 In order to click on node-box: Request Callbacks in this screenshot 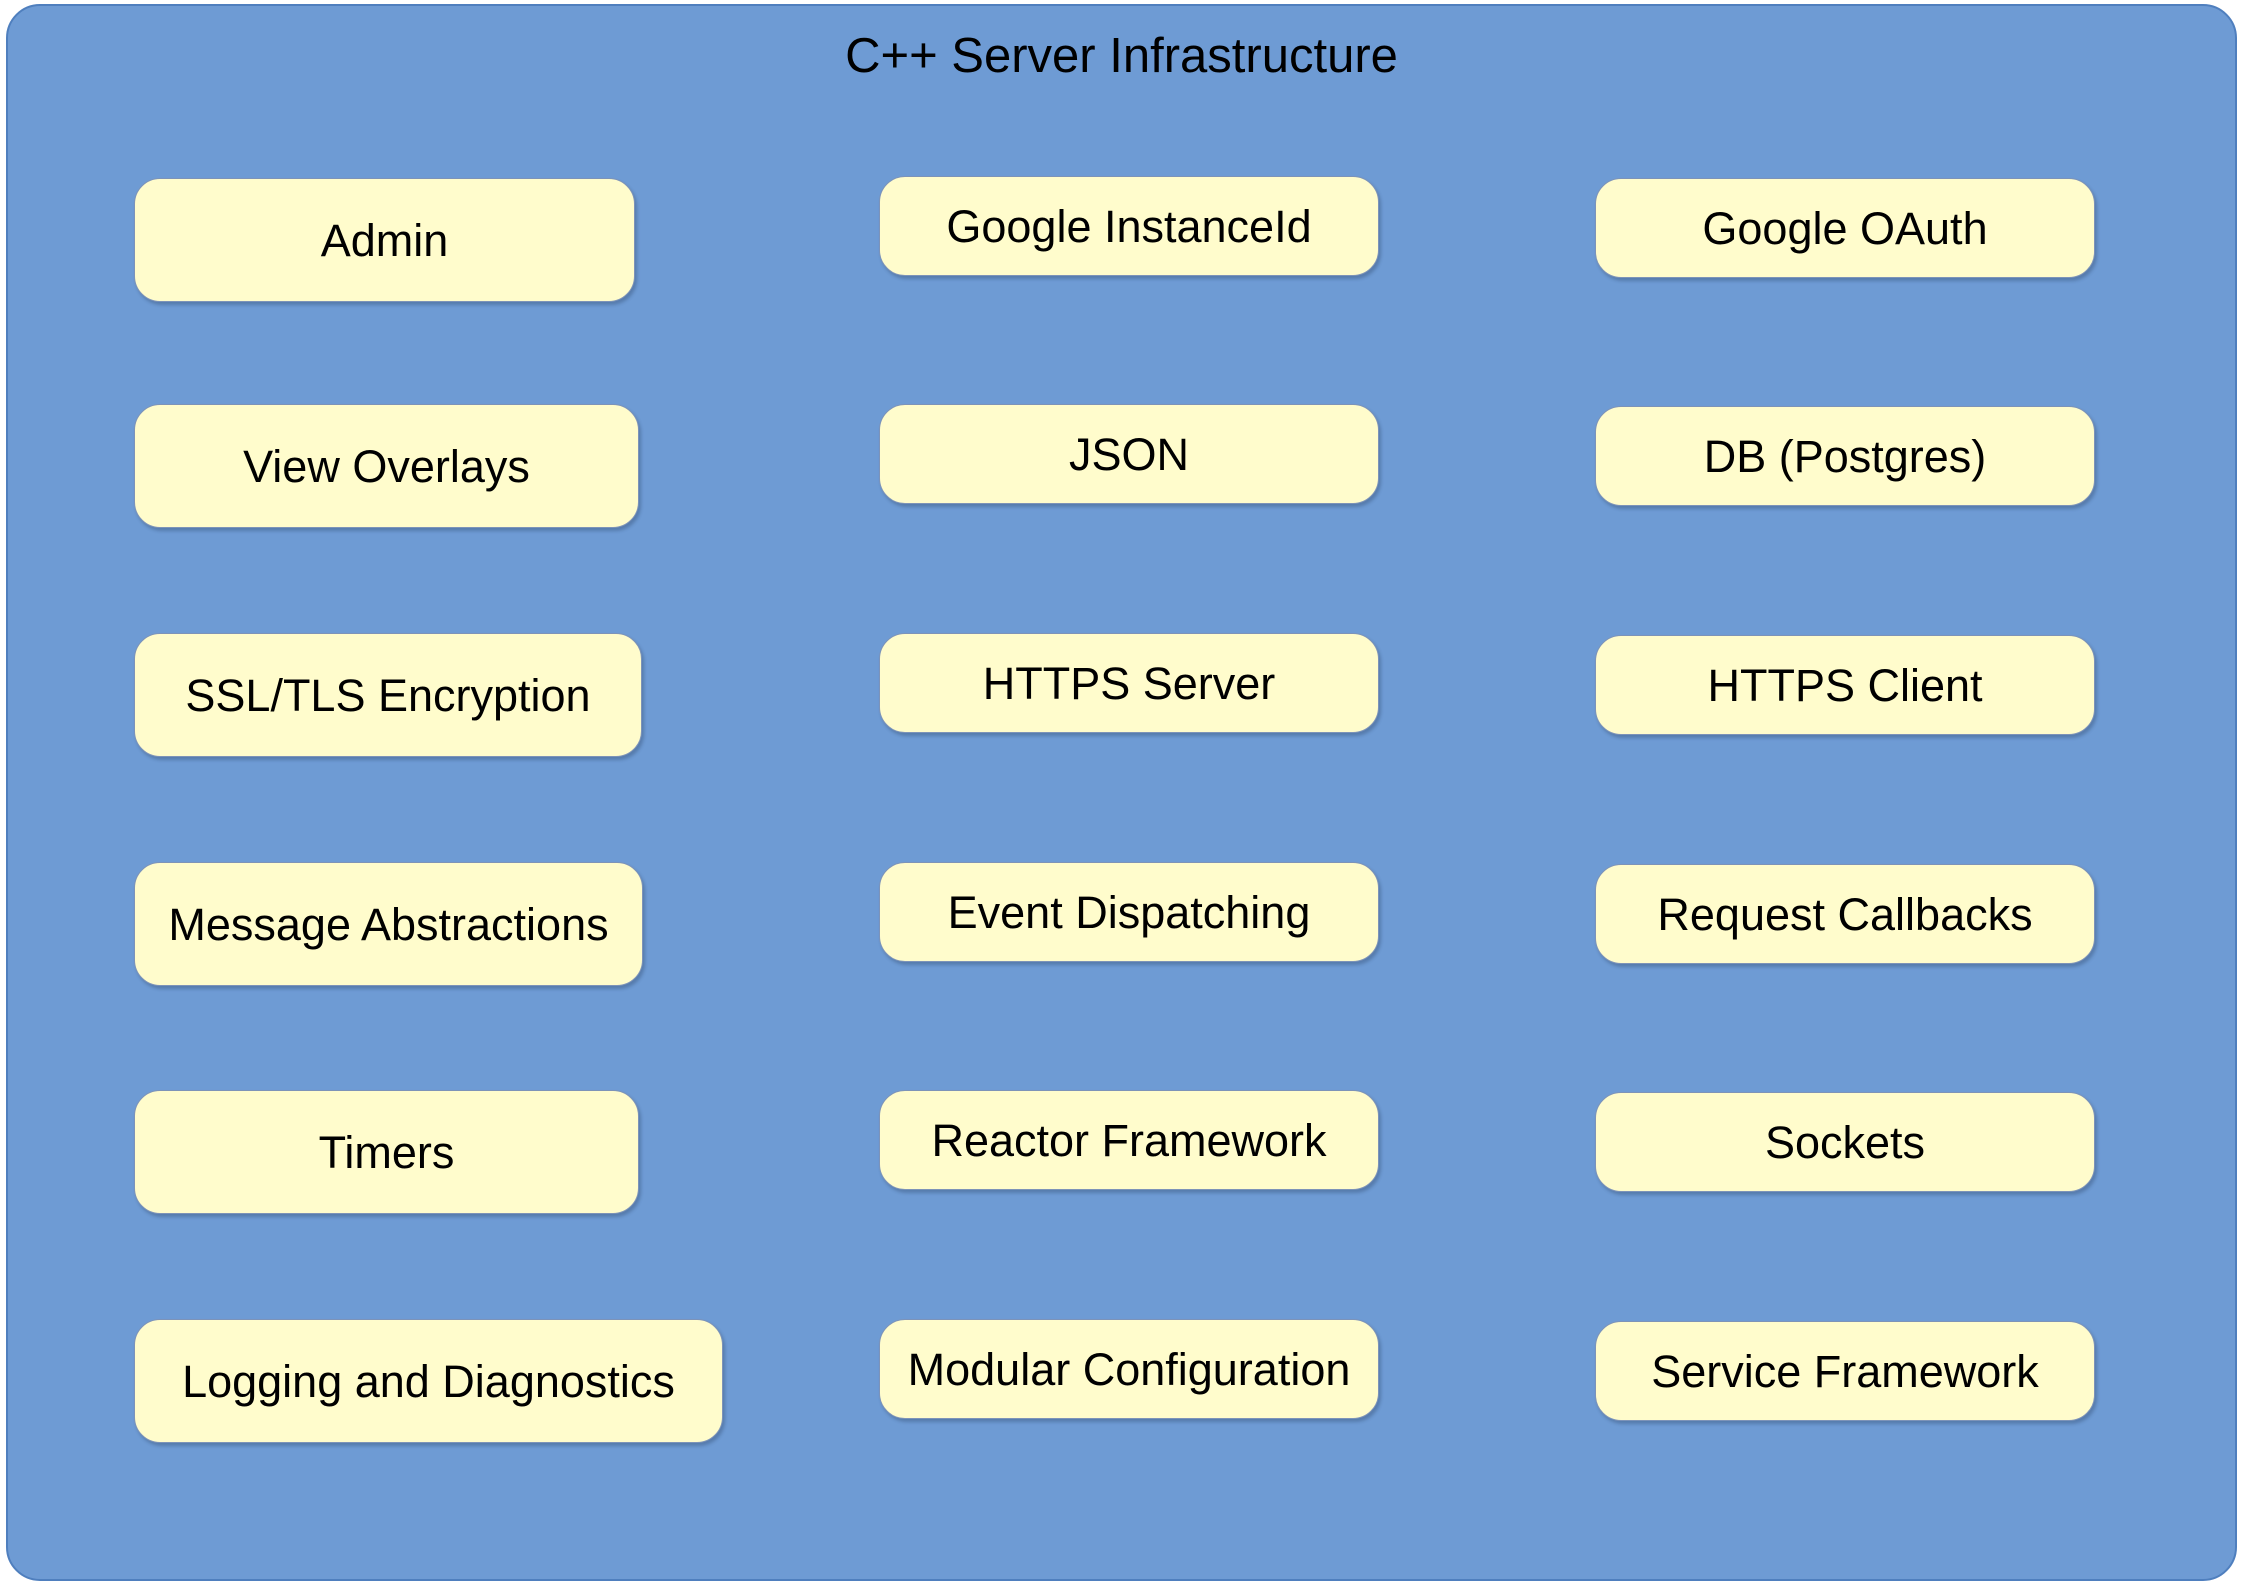, I will do `click(1845, 914)`.